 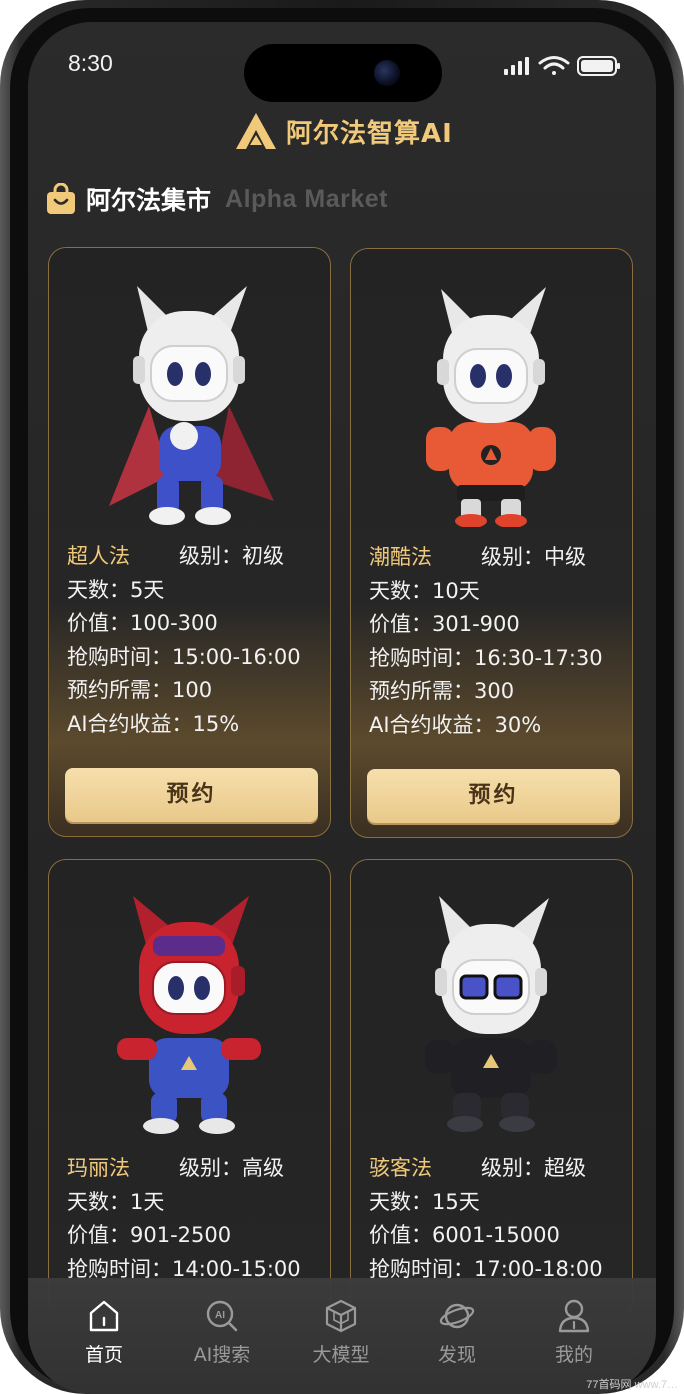 I want to click on plumber-robot-figure, so click(x=189, y=1015).